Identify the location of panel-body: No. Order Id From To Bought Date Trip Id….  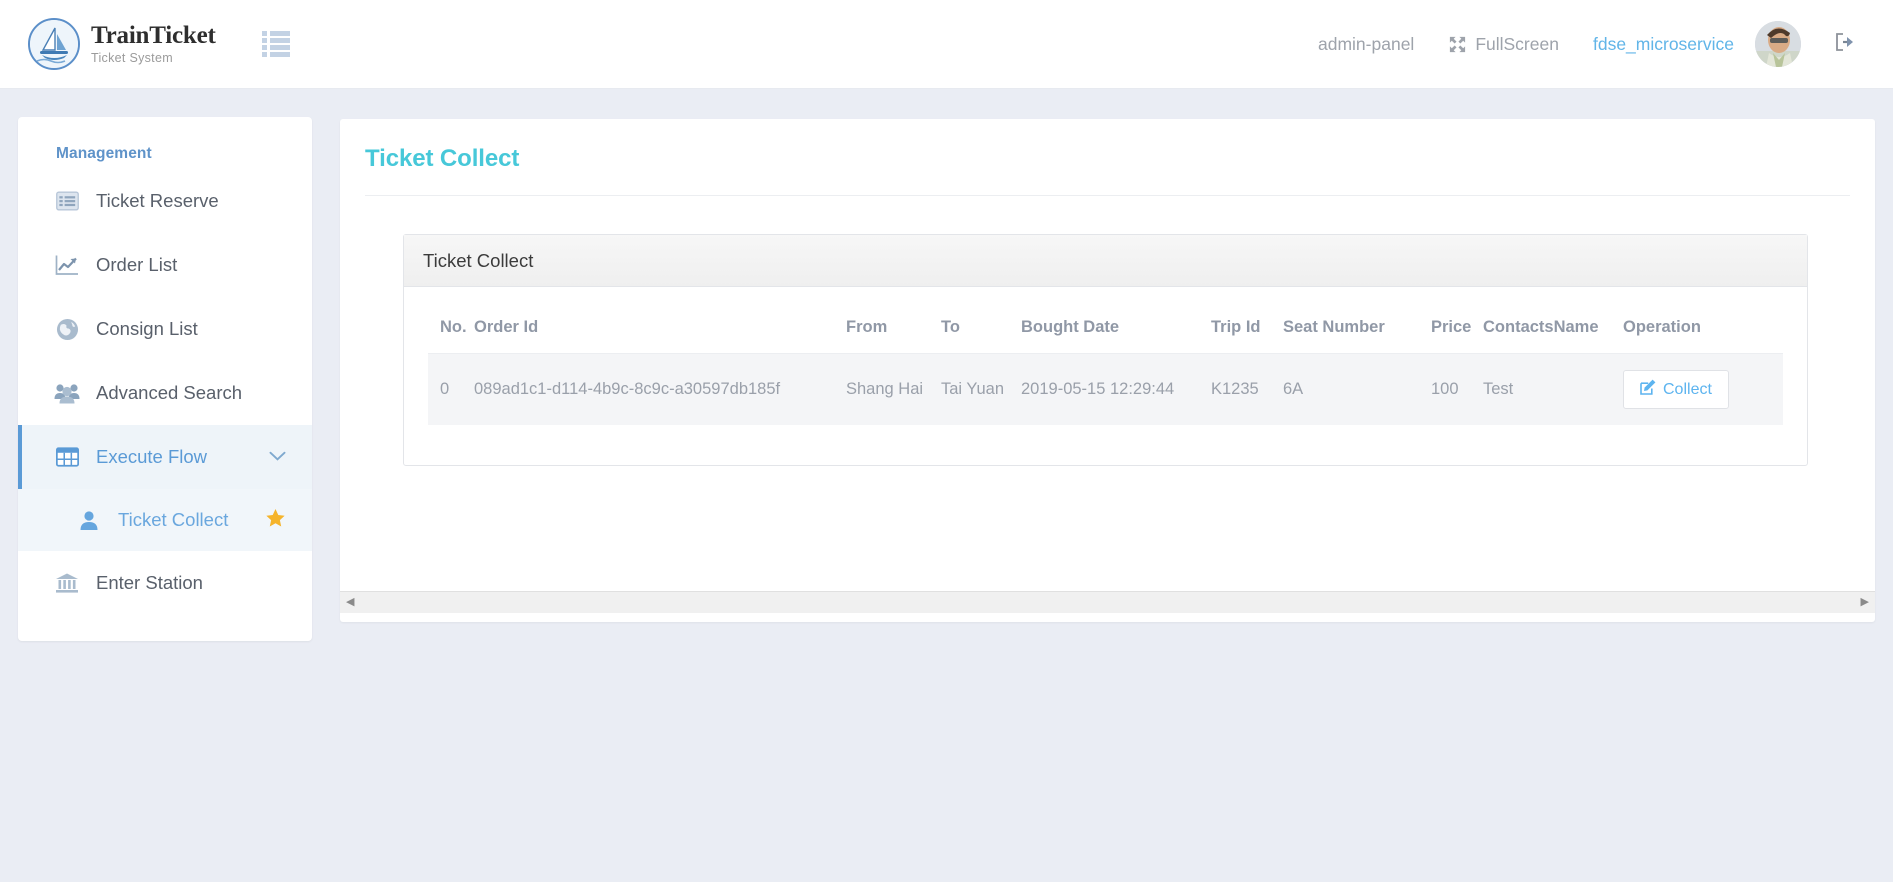
(1105, 376).